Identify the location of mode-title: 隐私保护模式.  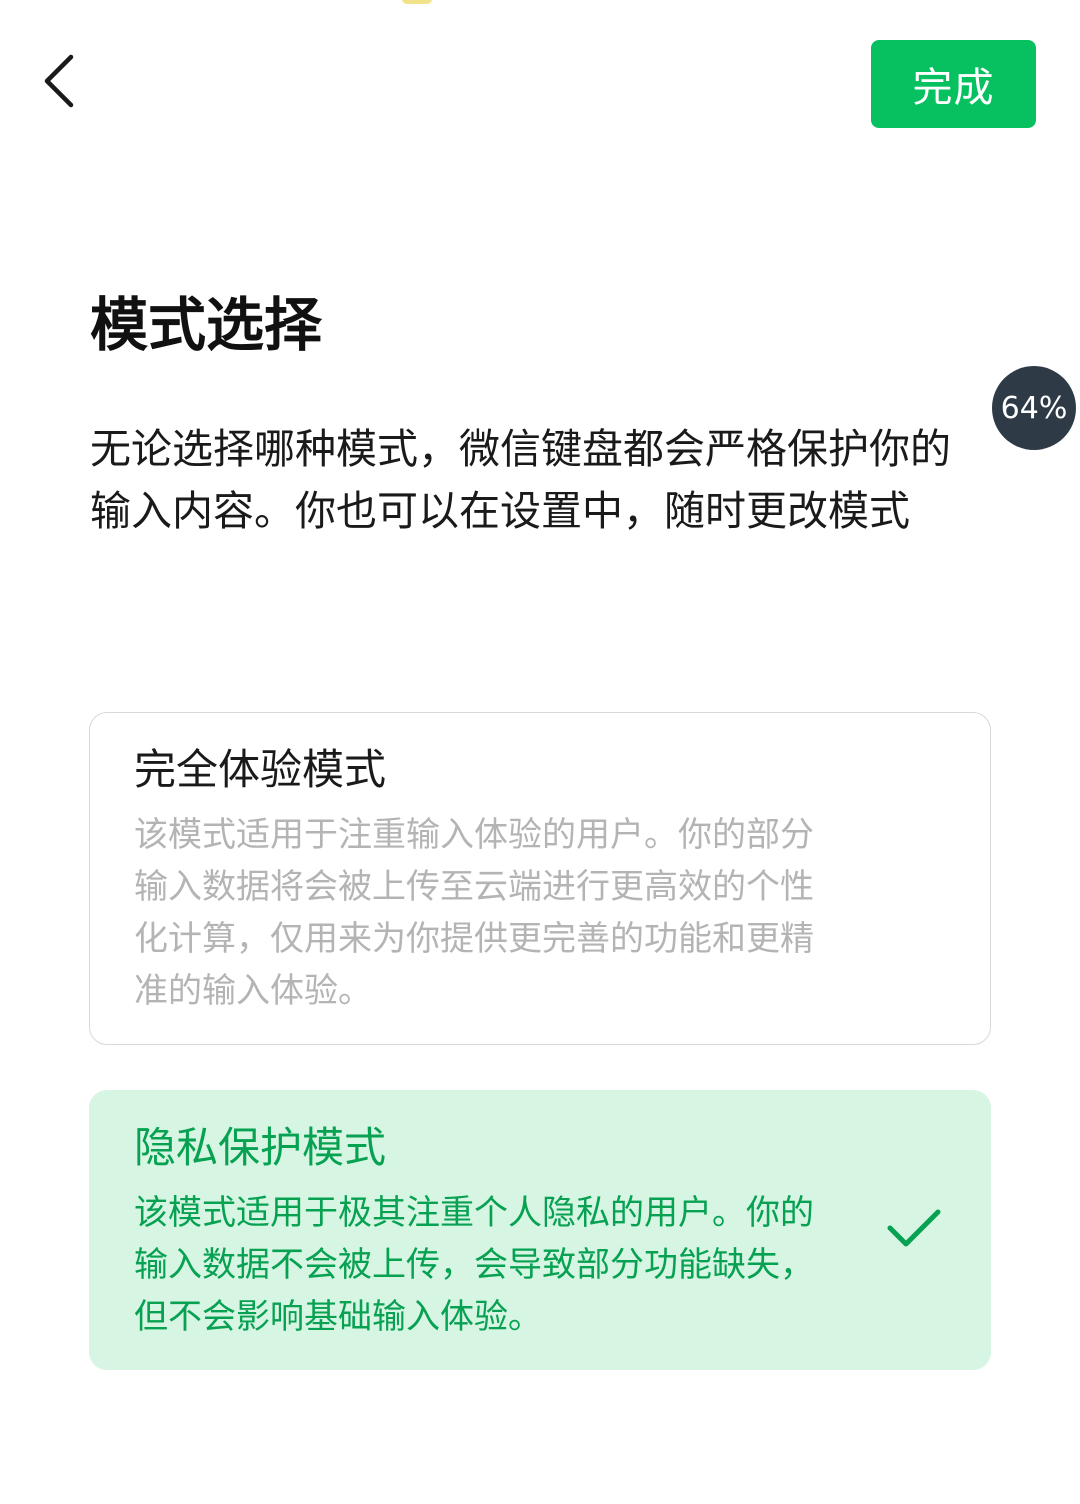
(260, 1147).